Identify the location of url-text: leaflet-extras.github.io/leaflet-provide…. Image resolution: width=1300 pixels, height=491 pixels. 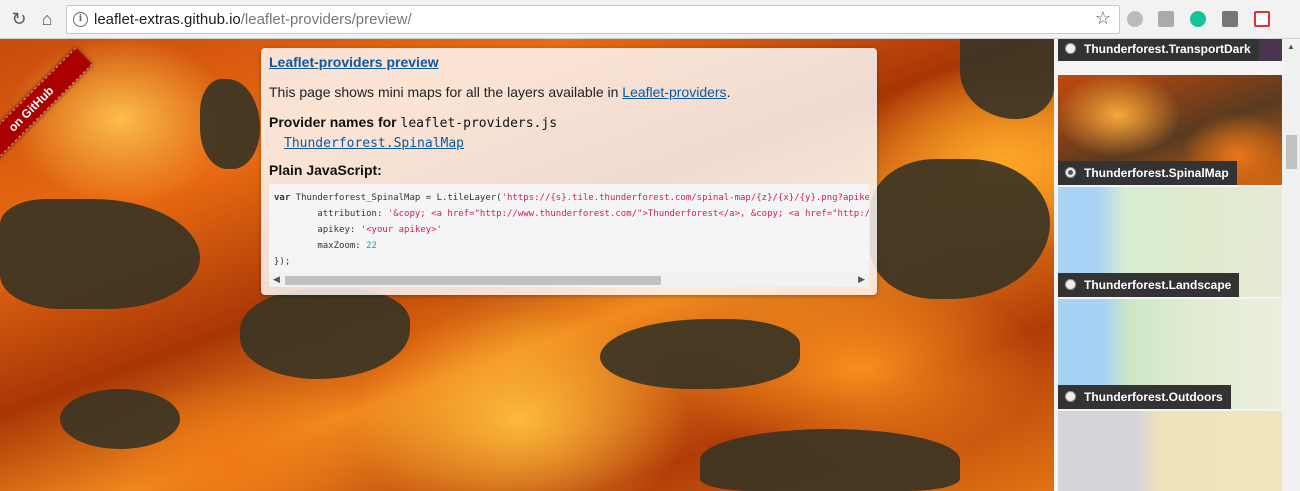
(253, 19).